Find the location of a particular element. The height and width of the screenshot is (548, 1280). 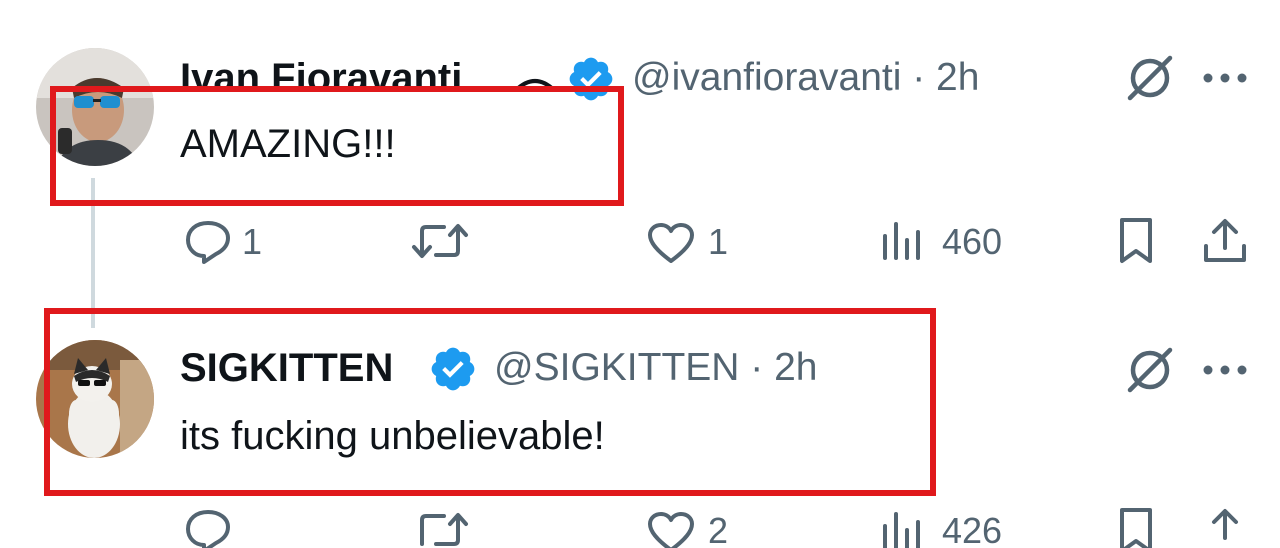

like-count: 2 is located at coordinates (718, 529).